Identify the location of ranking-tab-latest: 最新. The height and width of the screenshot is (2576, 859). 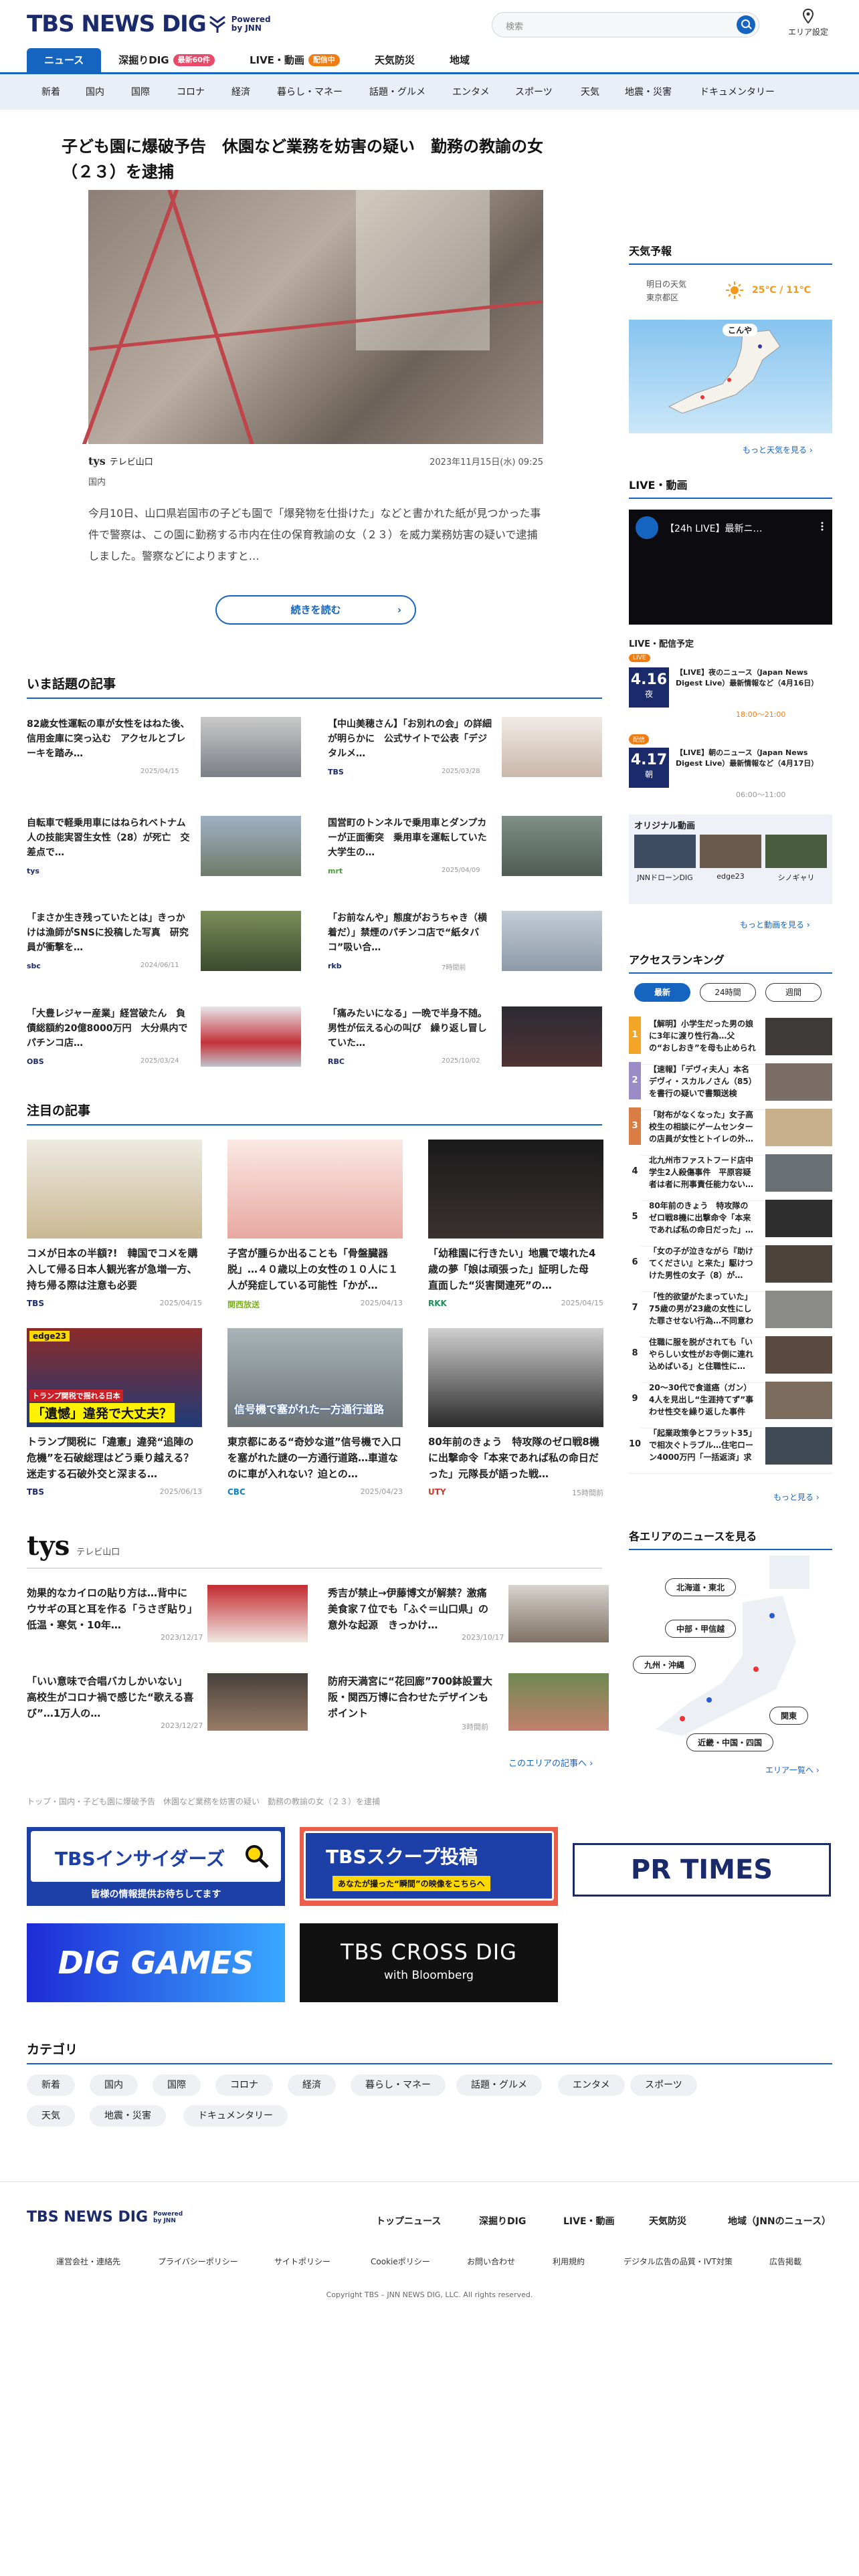
(662, 992).